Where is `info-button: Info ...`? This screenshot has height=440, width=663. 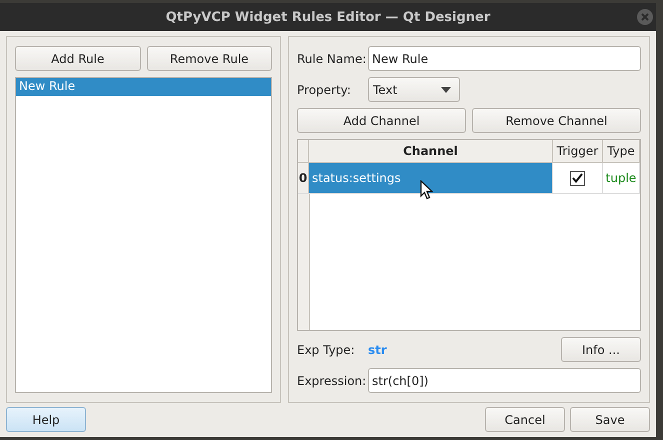
info-button: Info ... is located at coordinates (601, 349).